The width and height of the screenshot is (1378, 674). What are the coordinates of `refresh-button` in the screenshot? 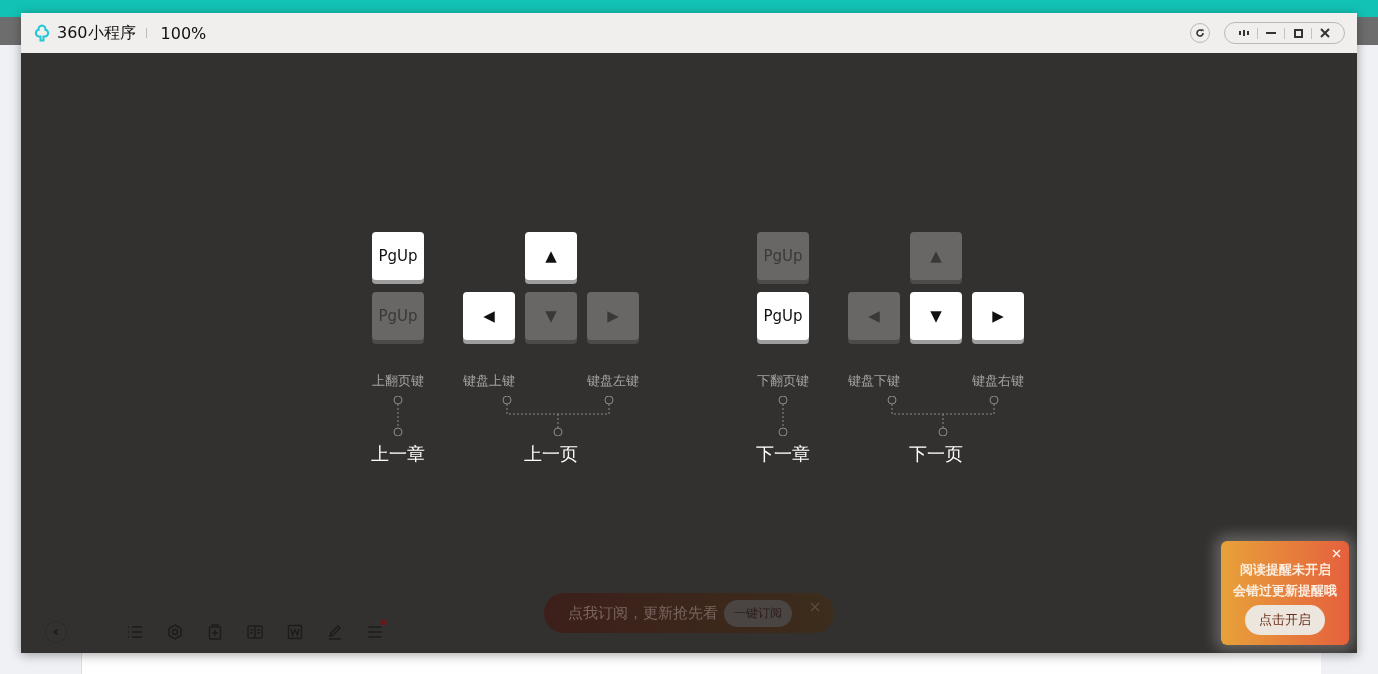 It's located at (1200, 33).